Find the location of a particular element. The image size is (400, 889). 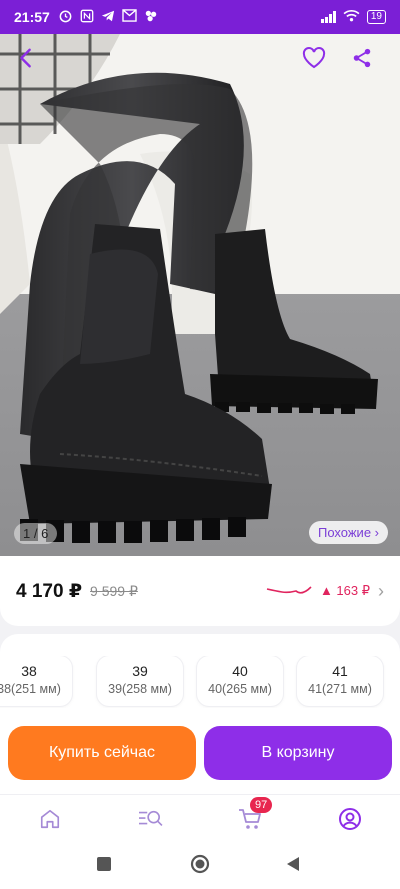

system-navigation is located at coordinates (200, 865).